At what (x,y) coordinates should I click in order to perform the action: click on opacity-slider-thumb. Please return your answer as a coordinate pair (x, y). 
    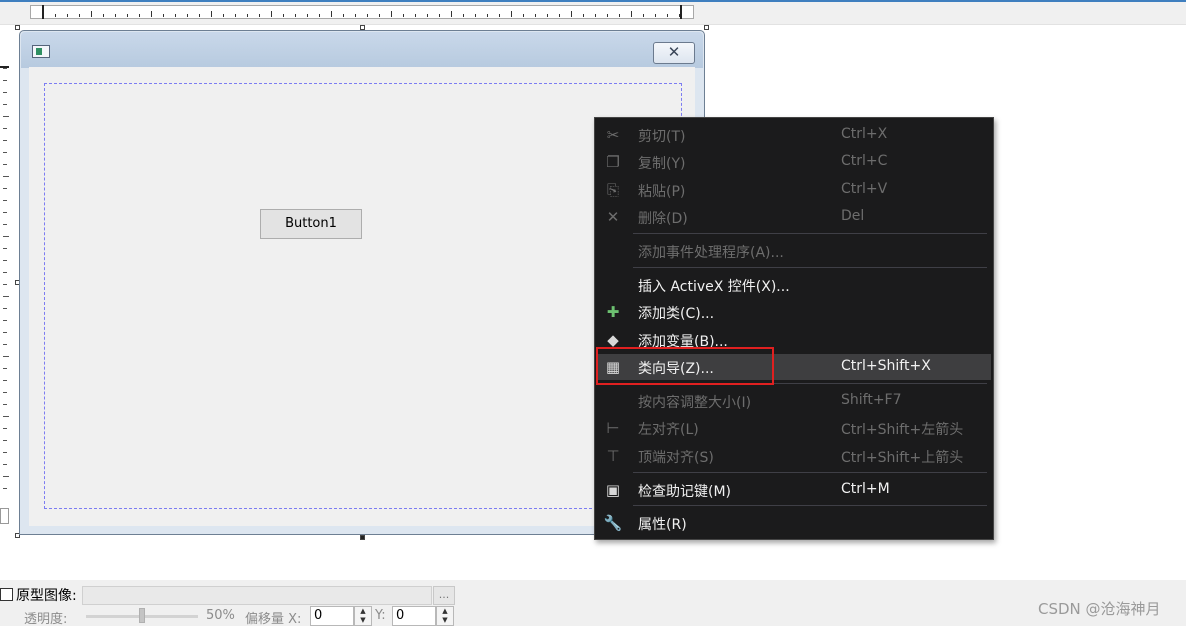
    Looking at the image, I should click on (142, 615).